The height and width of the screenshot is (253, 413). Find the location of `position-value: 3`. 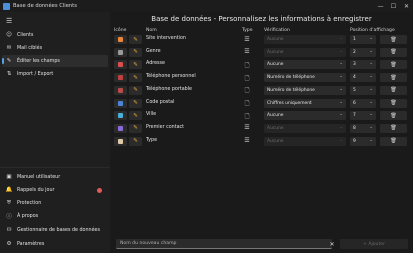

position-value: 3 is located at coordinates (354, 65).